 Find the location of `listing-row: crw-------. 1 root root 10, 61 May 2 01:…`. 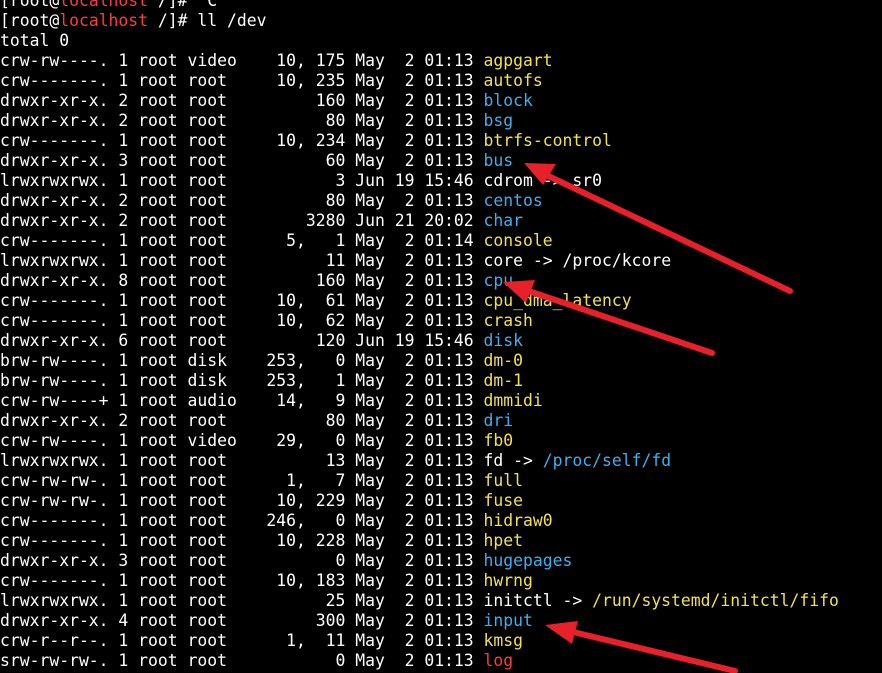

listing-row: crw-------. 1 root root 10, 61 May 2 01:… is located at coordinates (441, 301).